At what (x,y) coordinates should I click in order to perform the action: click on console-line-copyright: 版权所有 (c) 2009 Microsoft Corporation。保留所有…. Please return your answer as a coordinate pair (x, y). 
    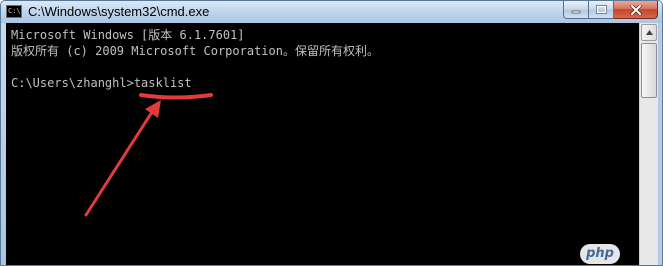
    Looking at the image, I should click on (195, 51).